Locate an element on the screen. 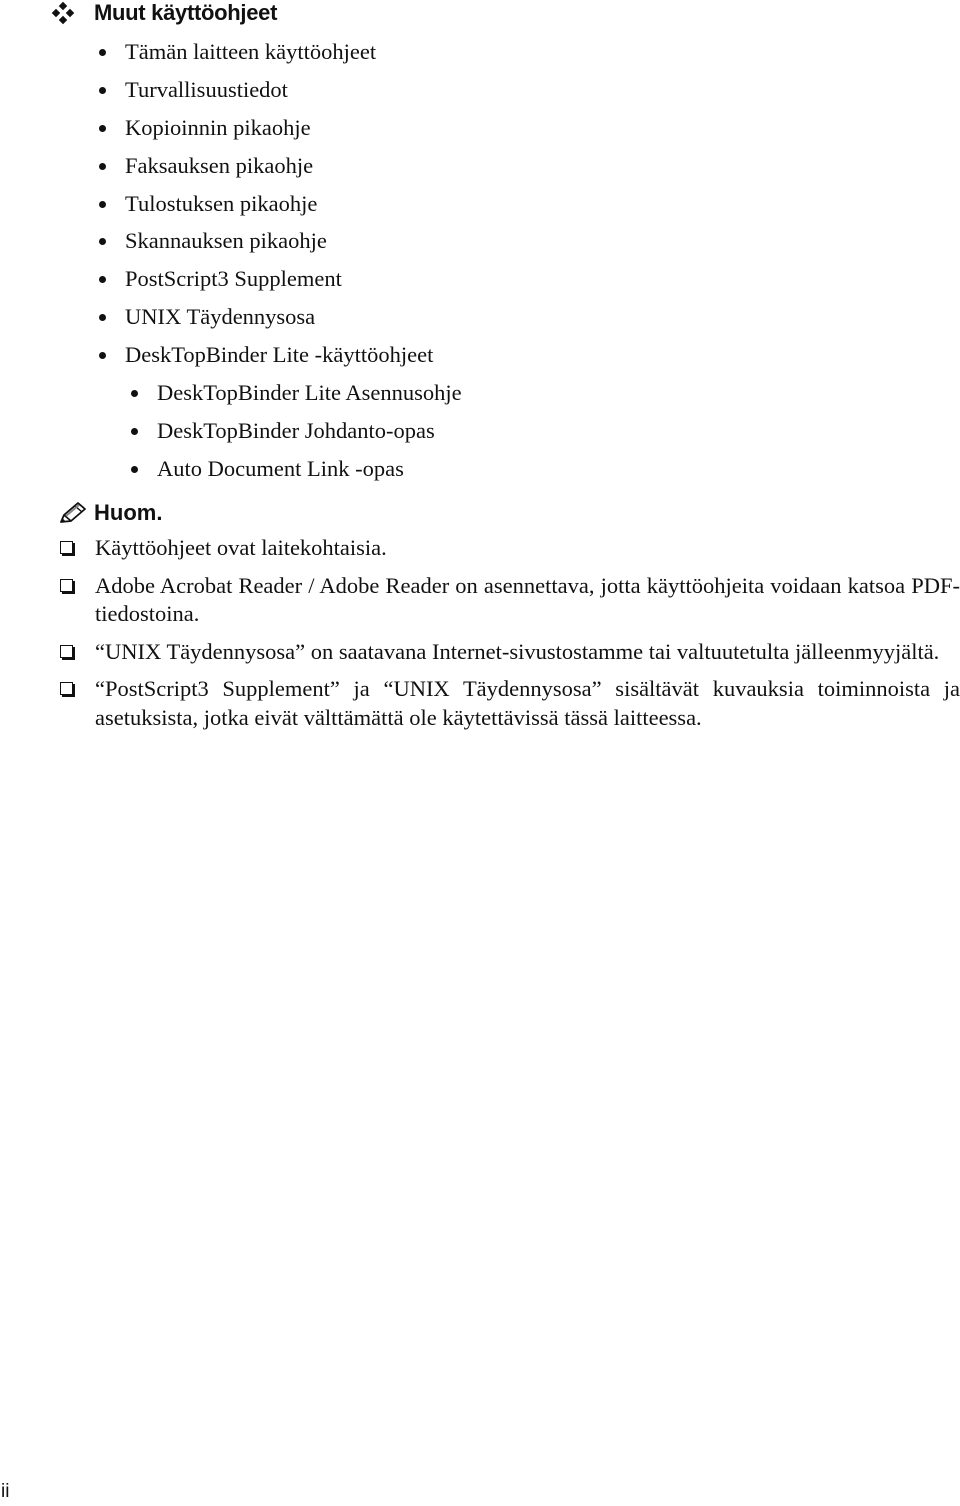  list-item: UNIX Täydennysosa is located at coordinates (279, 317).